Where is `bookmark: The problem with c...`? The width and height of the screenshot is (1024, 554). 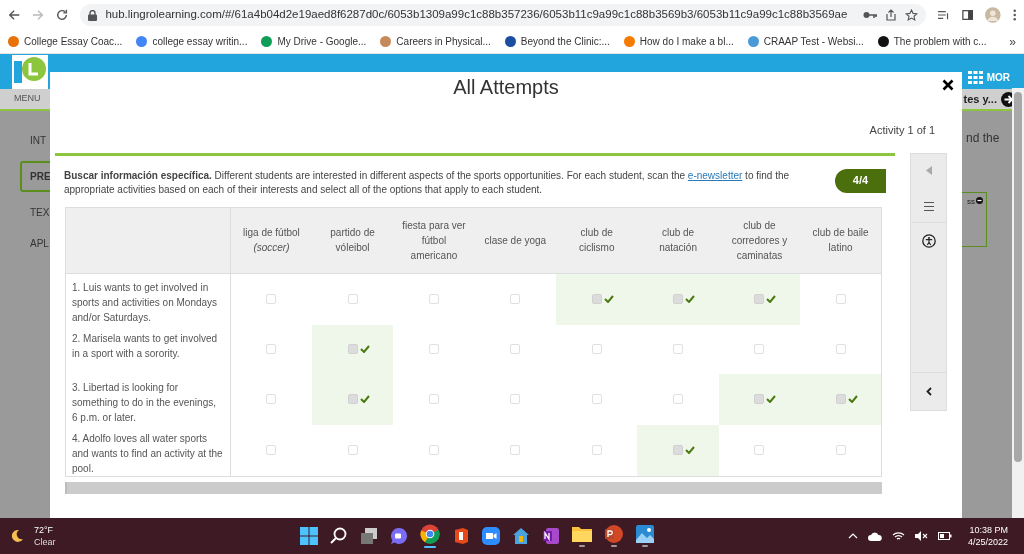
bookmark: The problem with c... is located at coordinates (932, 41).